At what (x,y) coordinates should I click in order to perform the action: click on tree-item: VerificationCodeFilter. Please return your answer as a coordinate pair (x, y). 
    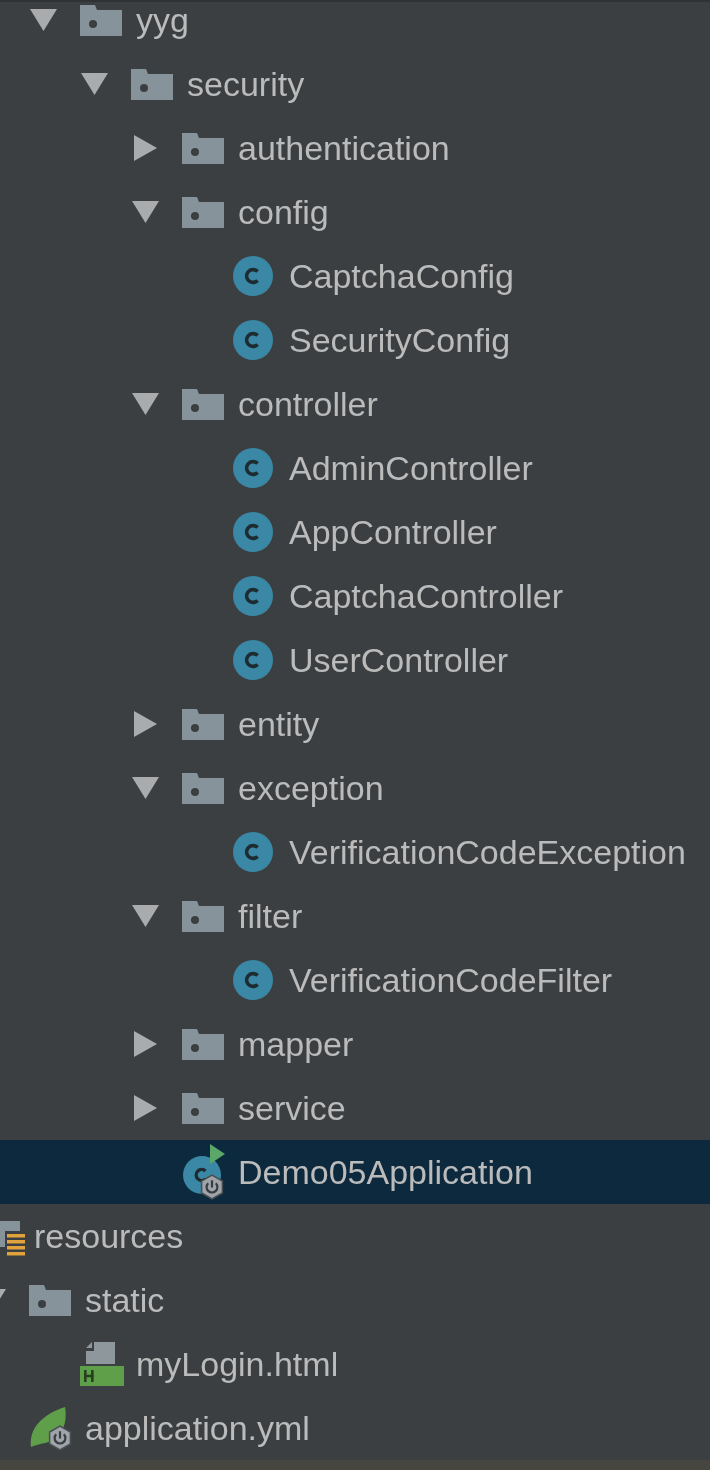
    Looking at the image, I should click on (355, 980).